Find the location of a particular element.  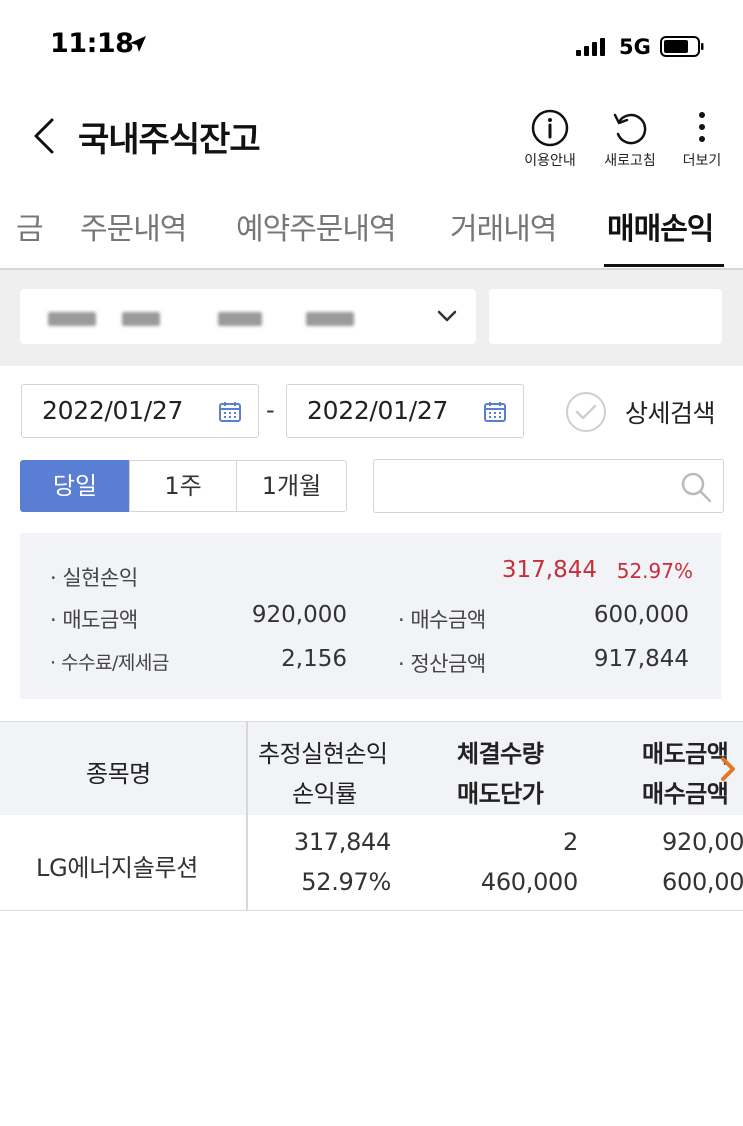

tab-order-history: 주문내역 is located at coordinates (133, 226).